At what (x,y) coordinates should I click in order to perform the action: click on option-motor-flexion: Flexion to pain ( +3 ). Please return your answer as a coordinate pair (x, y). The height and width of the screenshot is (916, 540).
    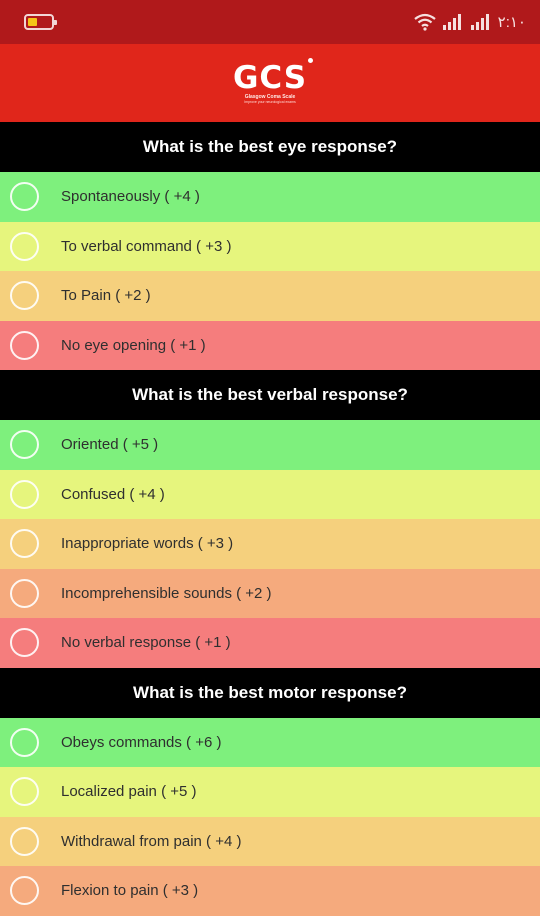
    Looking at the image, I should click on (270, 891).